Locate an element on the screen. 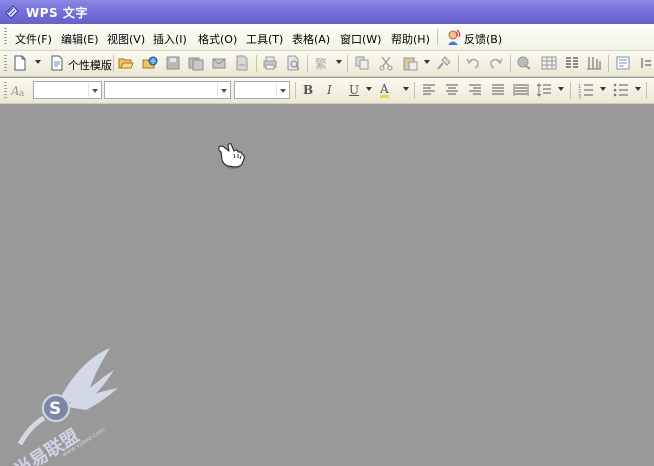 The image size is (654, 466). svg-text: 繁 is located at coordinates (321, 63).